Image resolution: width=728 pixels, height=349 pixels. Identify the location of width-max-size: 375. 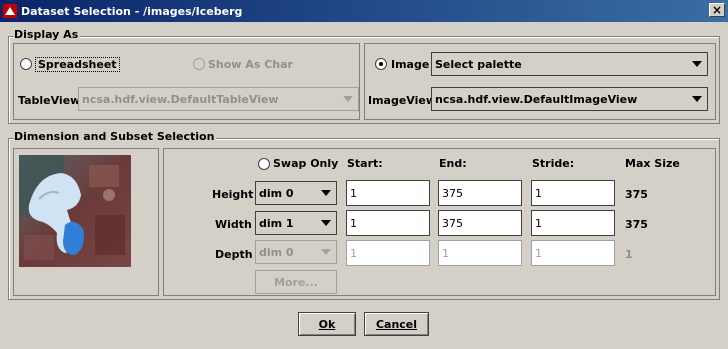
(636, 224).